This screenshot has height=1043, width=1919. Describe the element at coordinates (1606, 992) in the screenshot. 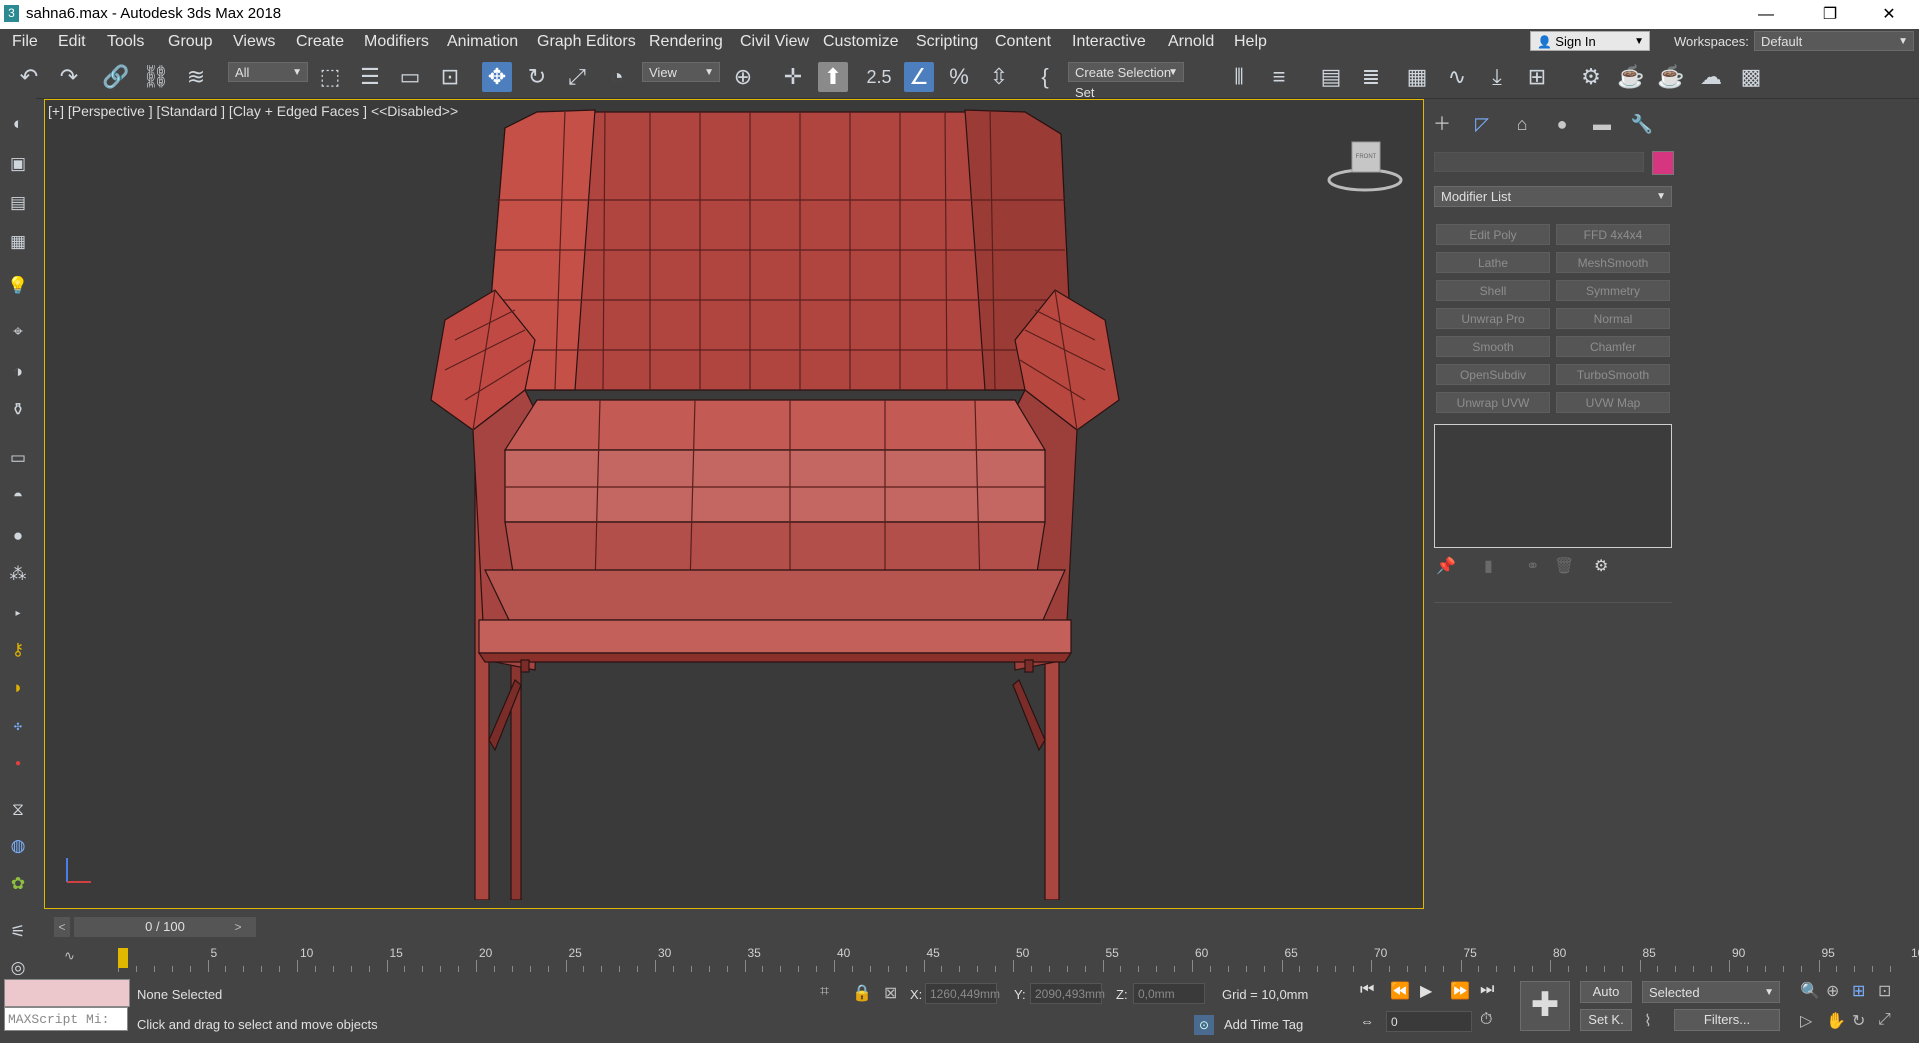

I see `auto-key-button: Auto` at that location.